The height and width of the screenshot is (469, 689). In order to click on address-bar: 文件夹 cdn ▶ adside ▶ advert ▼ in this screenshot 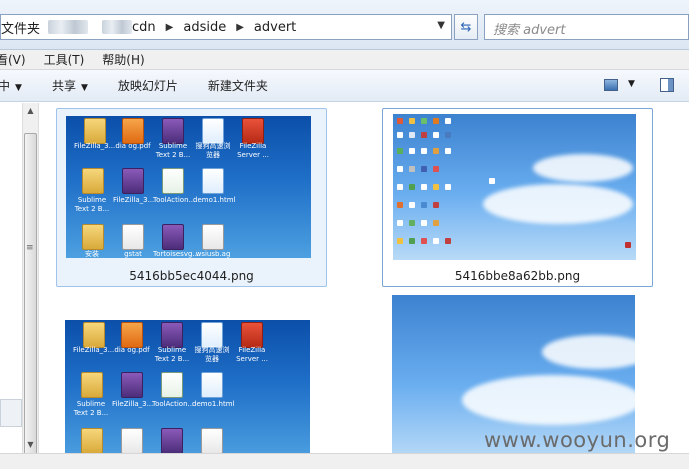, I will do `click(226, 27)`.